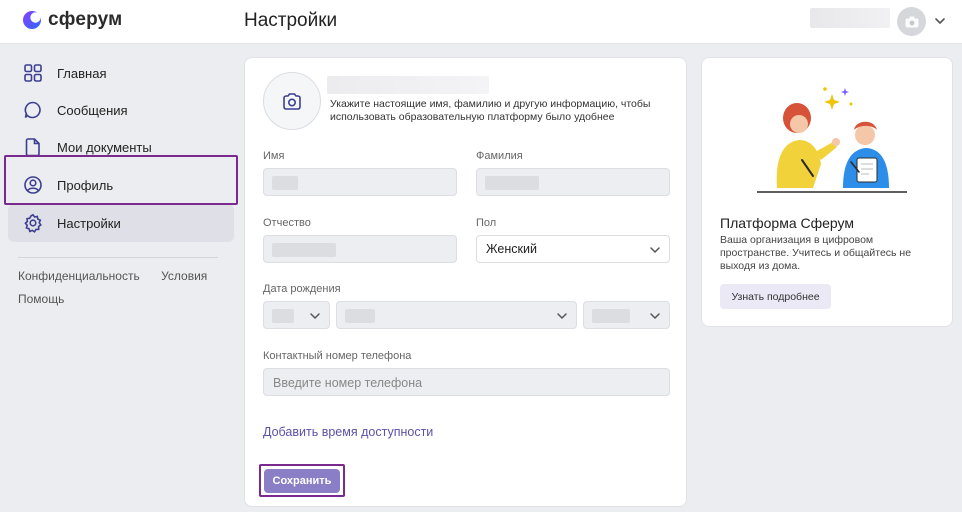 The height and width of the screenshot is (512, 962). Describe the element at coordinates (33, 73) in the screenshot. I see `grid-icon` at that location.